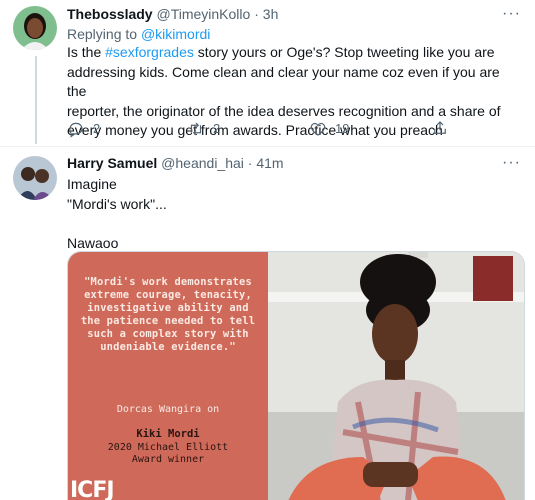 Image resolution: width=535 pixels, height=500 pixels. What do you see at coordinates (318, 129) in the screenshot?
I see `heart-icon` at bounding box center [318, 129].